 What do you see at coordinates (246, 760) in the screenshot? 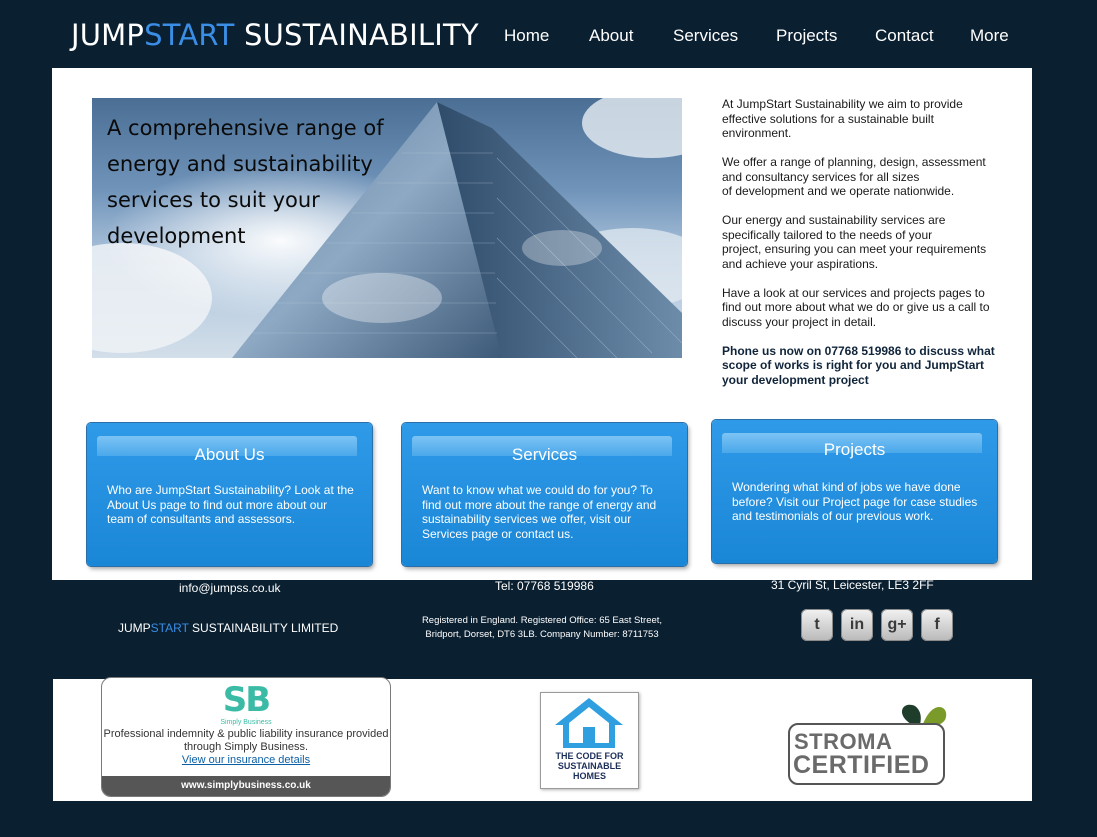
I see `insurance-details-link: View our insurance details` at bounding box center [246, 760].